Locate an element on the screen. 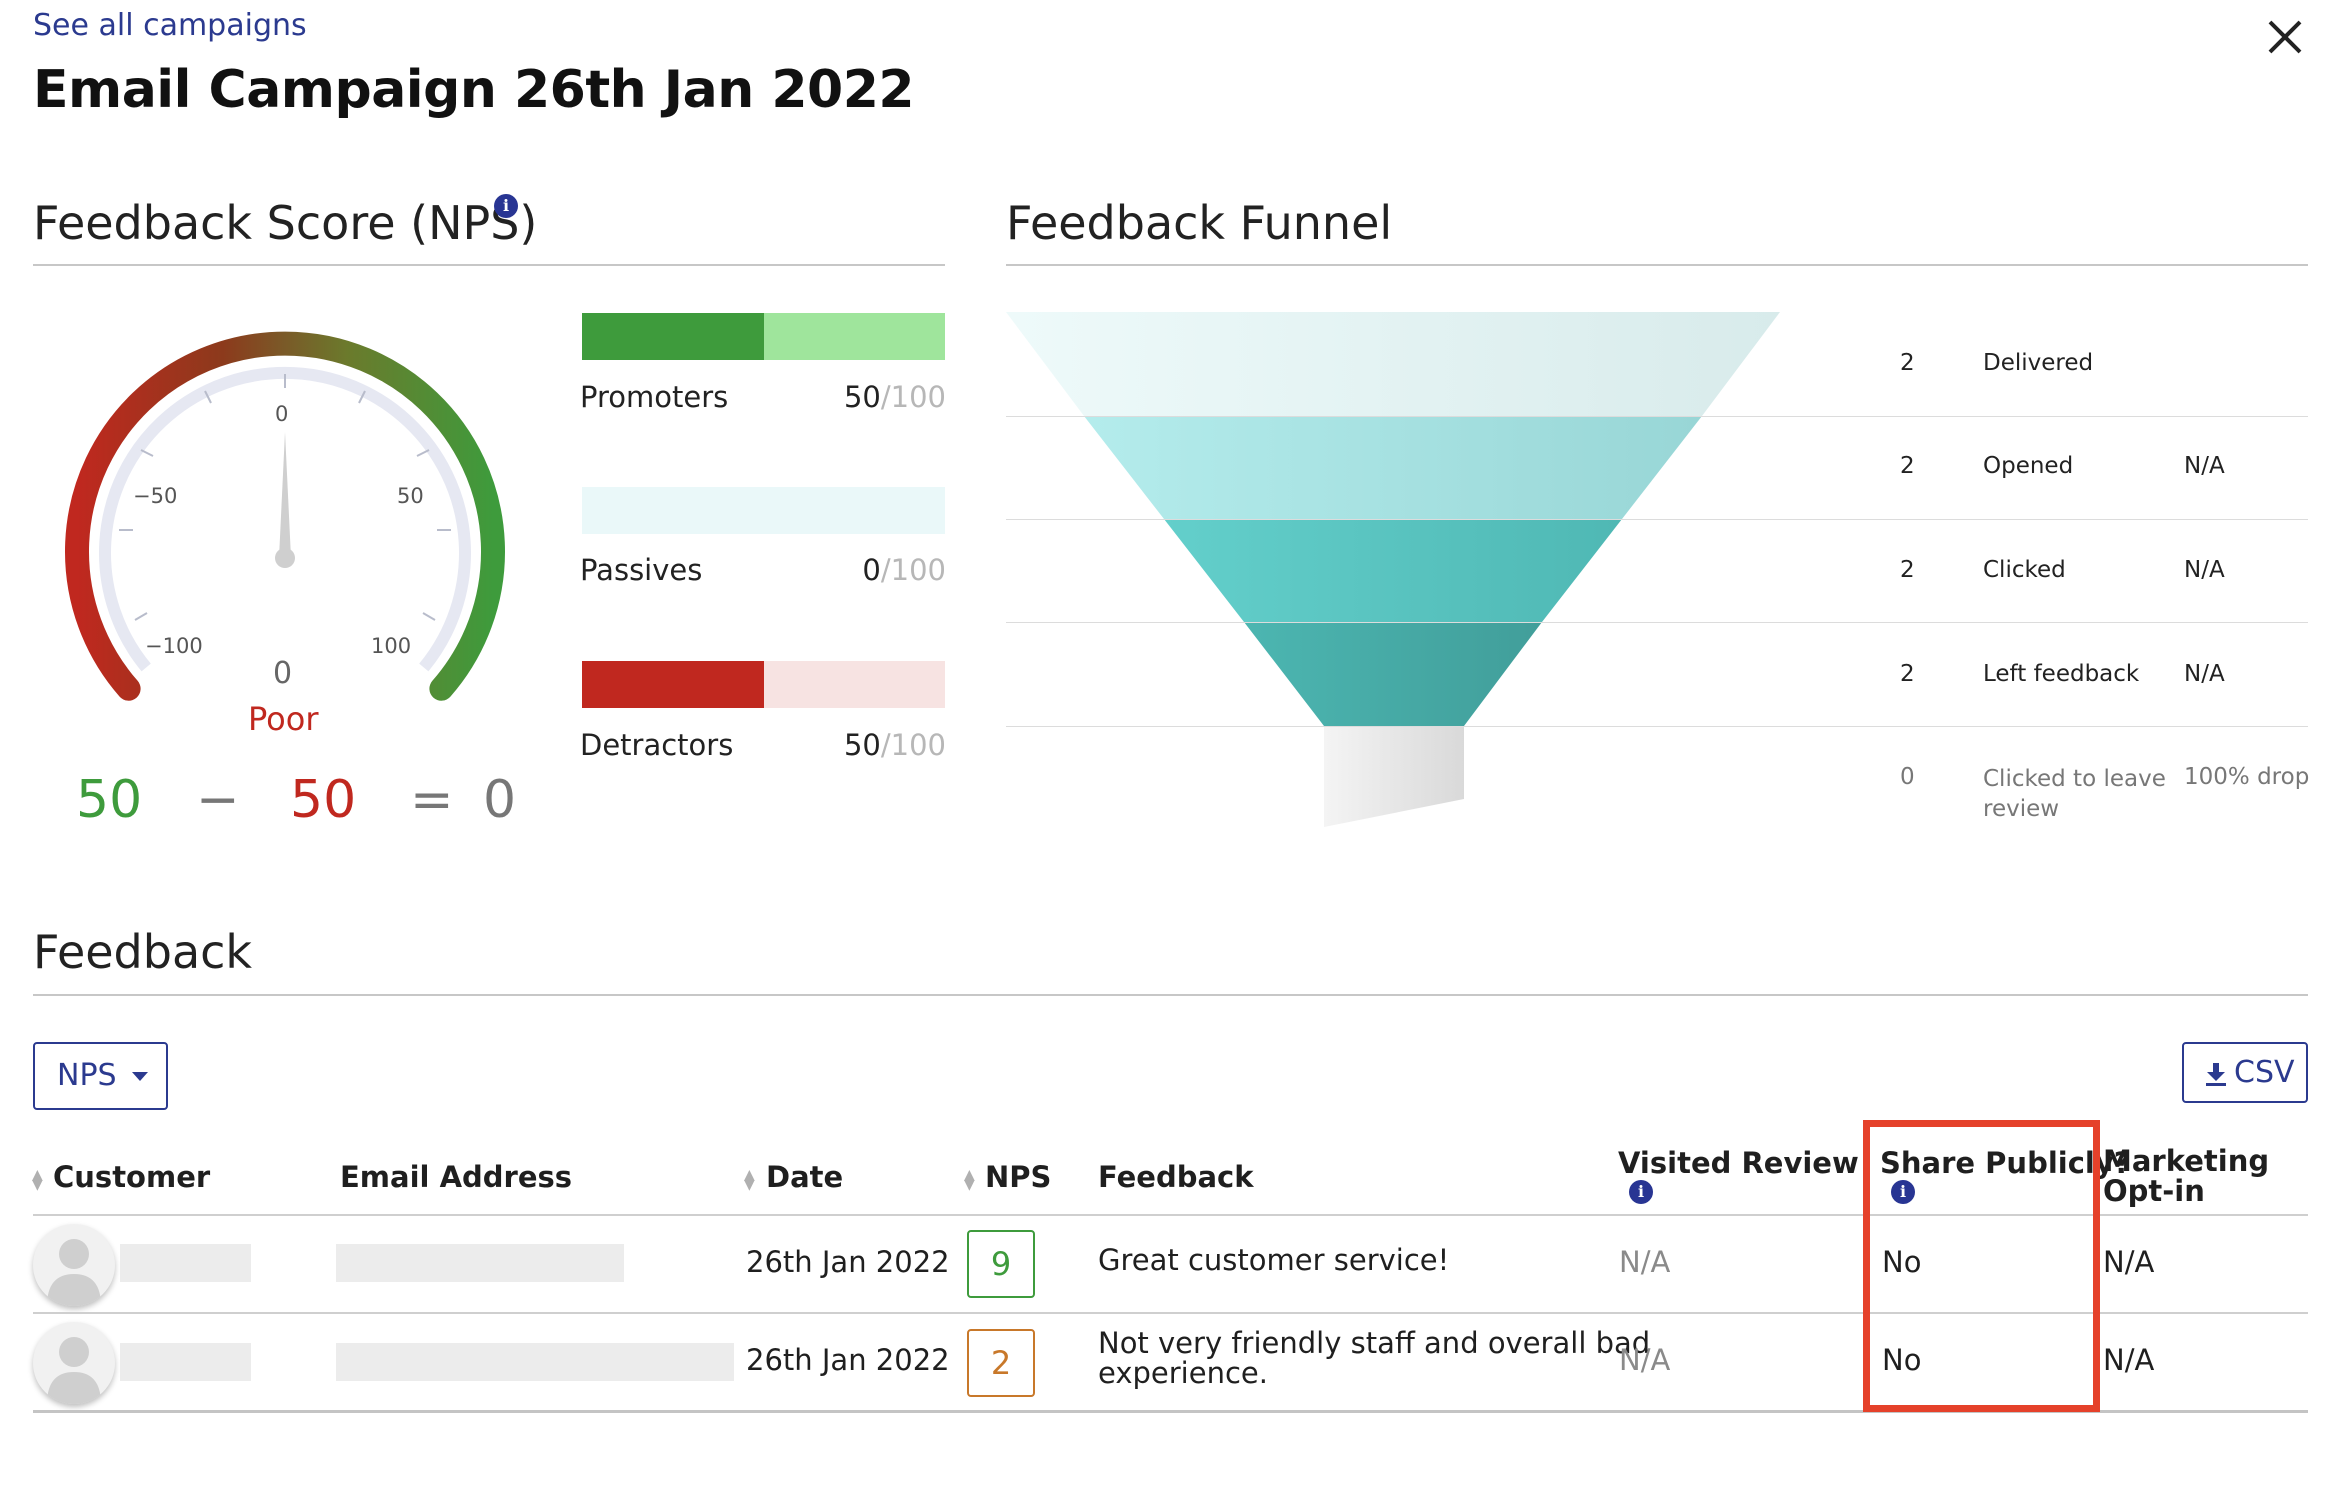 The height and width of the screenshot is (1486, 2333). gauge-tick-0: 0 is located at coordinates (282, 414).